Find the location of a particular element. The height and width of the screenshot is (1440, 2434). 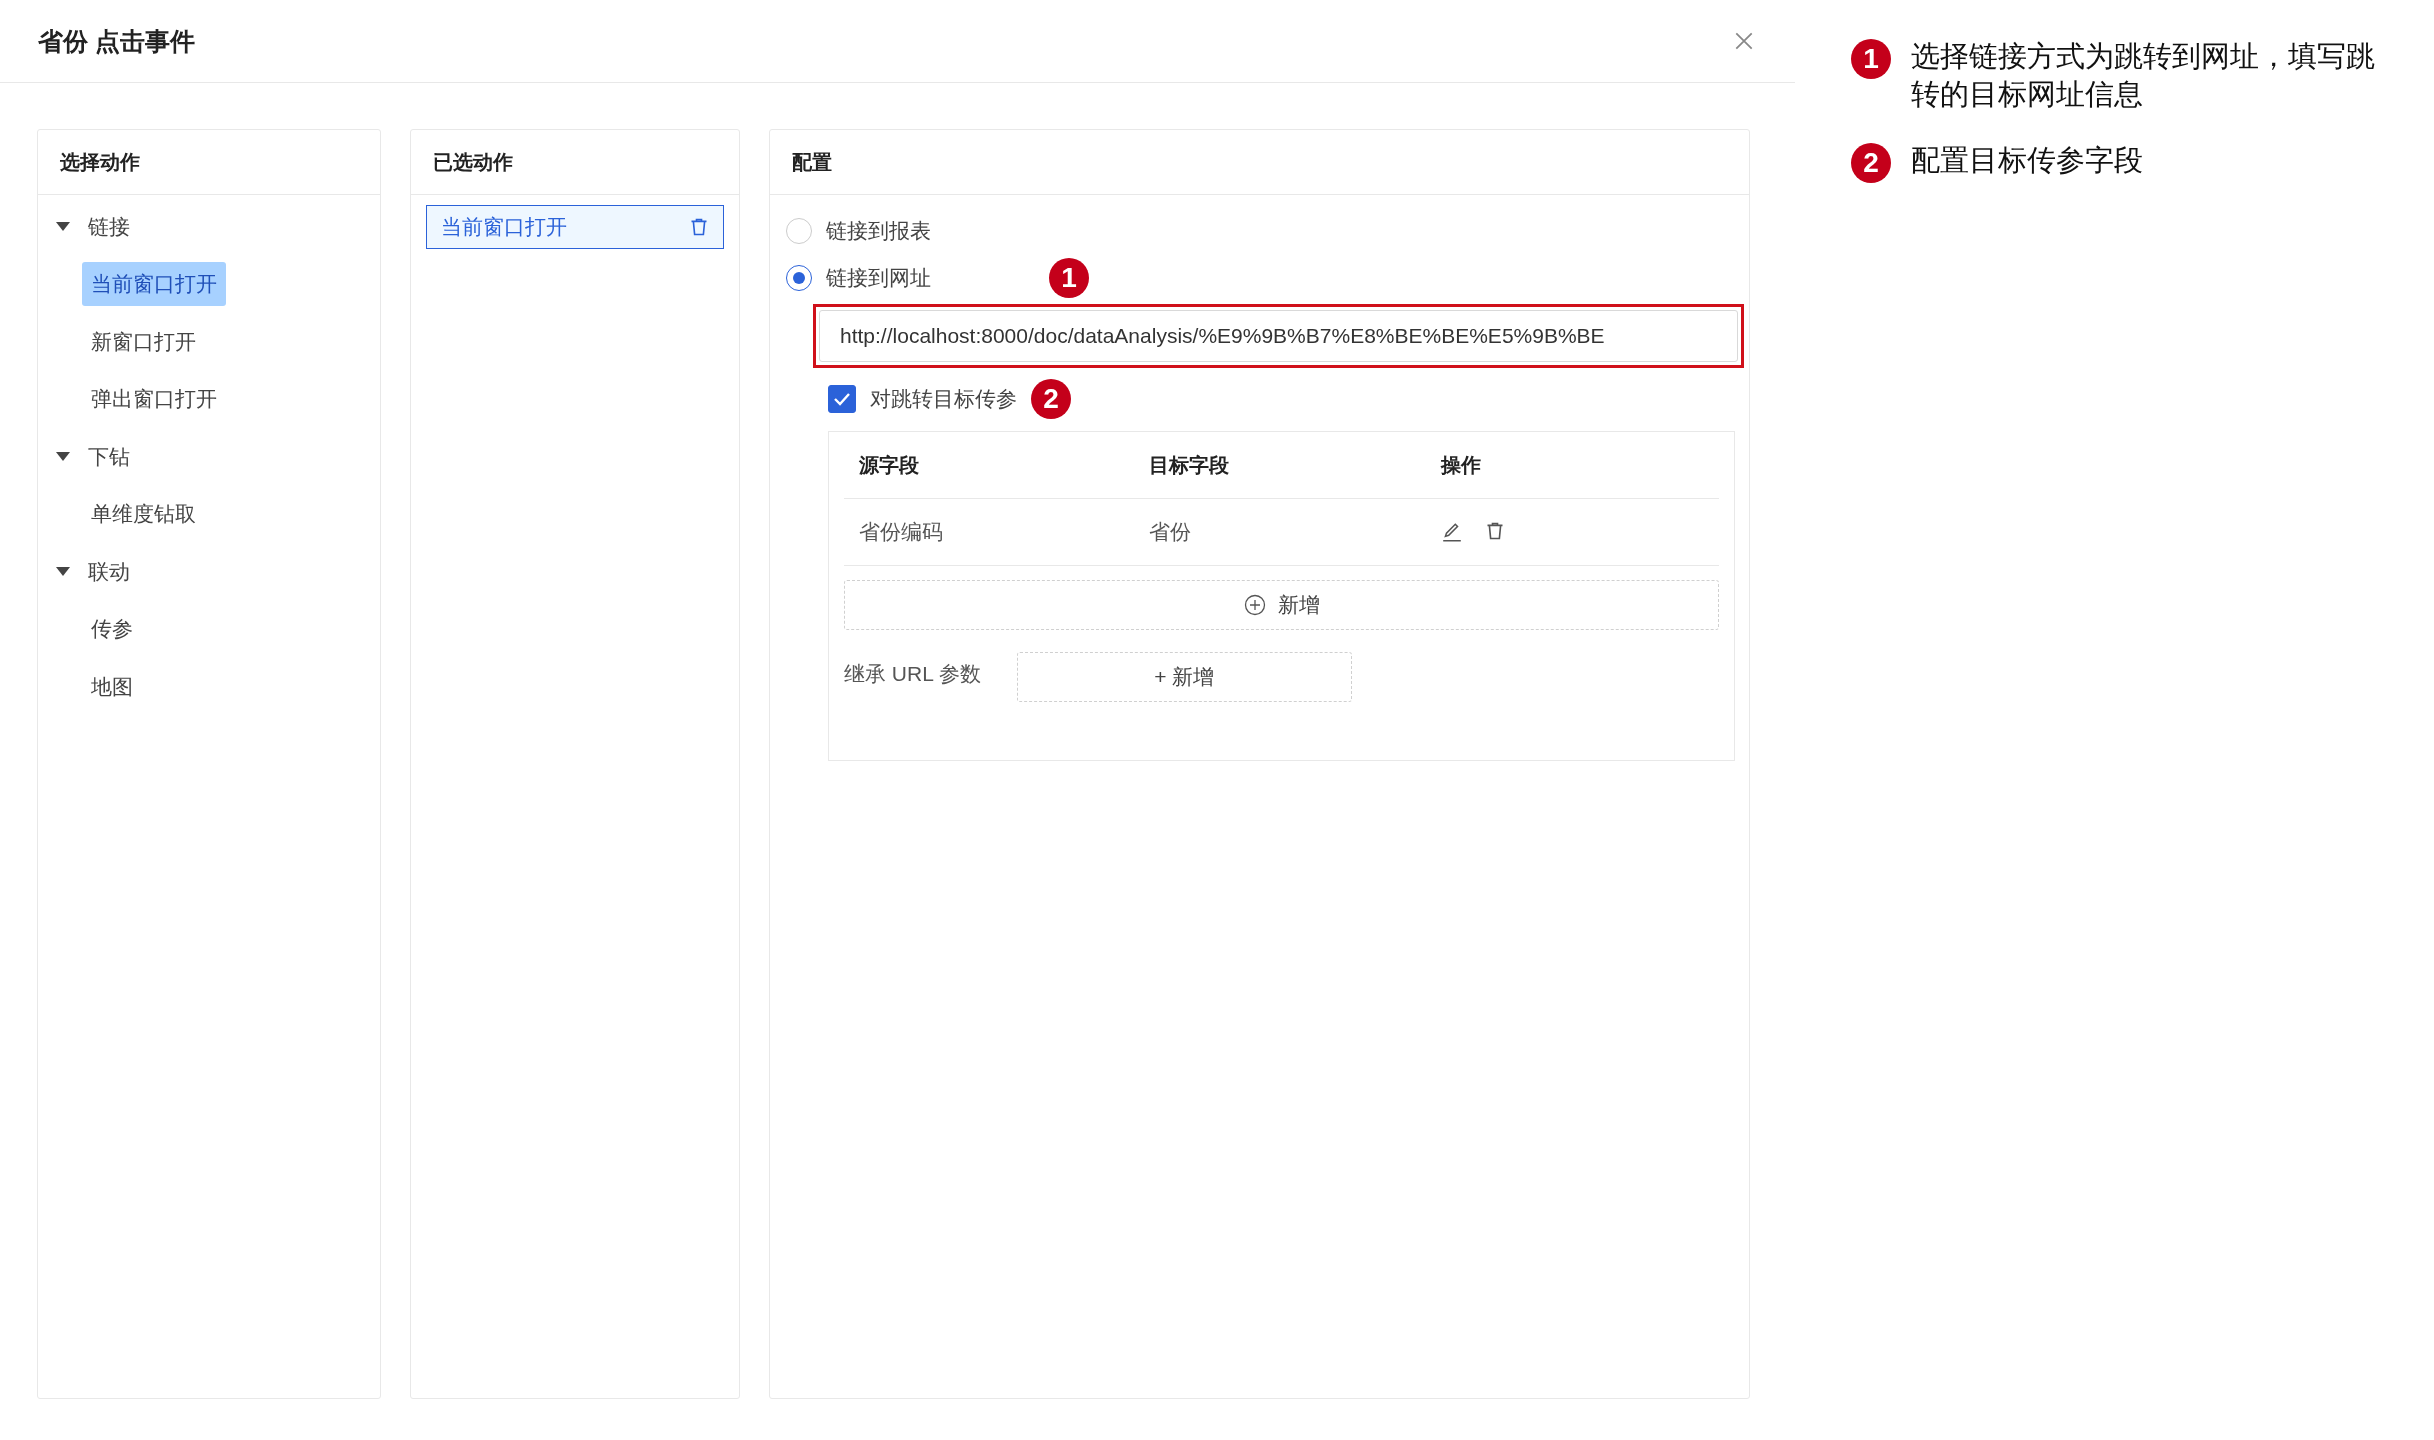

tree-item: 单维度钻取 is located at coordinates (143, 514).